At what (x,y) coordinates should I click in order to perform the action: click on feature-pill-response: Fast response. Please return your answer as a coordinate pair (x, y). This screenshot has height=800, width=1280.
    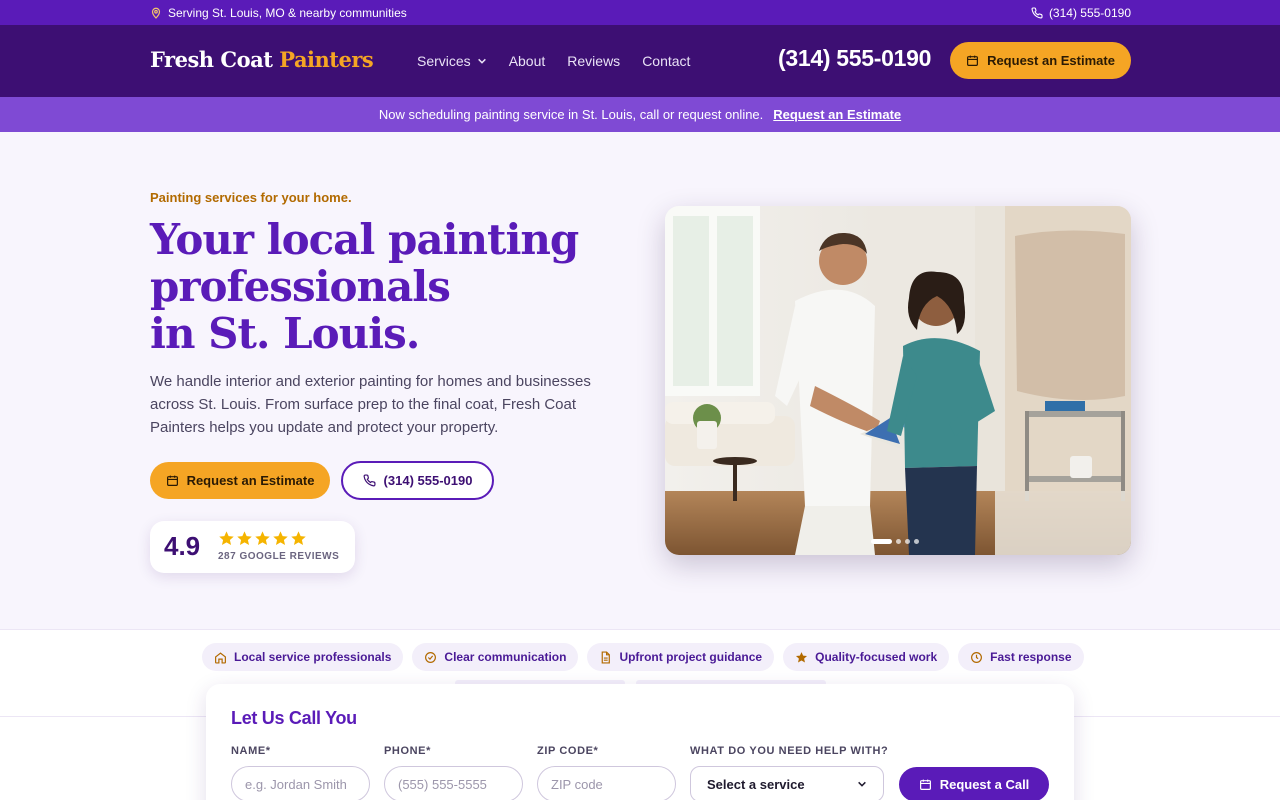
    Looking at the image, I should click on (1021, 657).